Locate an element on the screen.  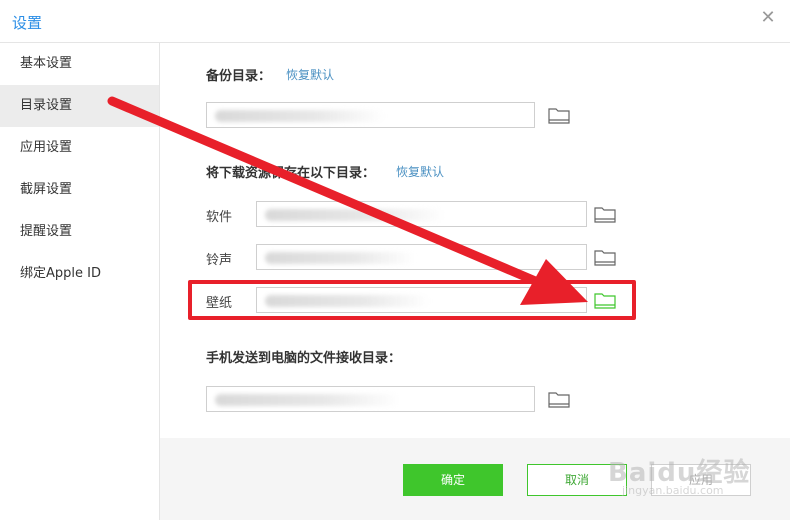
software-row-label: 软件 is located at coordinates (219, 217).